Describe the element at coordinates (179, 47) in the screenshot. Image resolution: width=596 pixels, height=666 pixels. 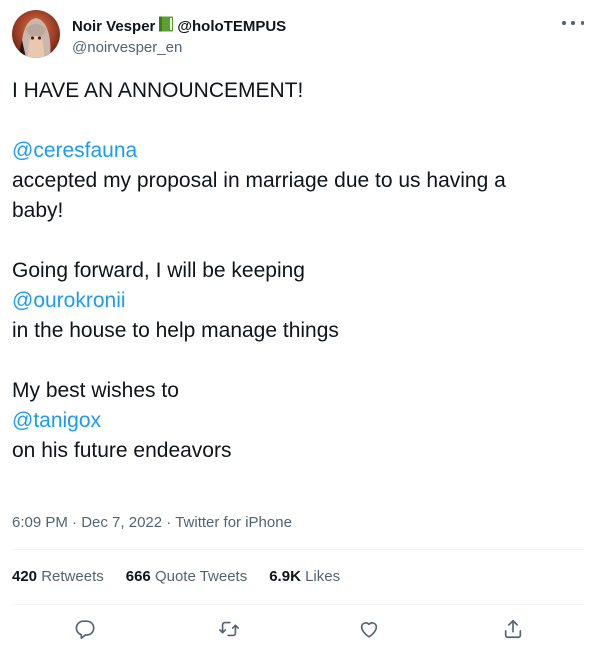
I see `author-handle: @noirvesper_en` at that location.